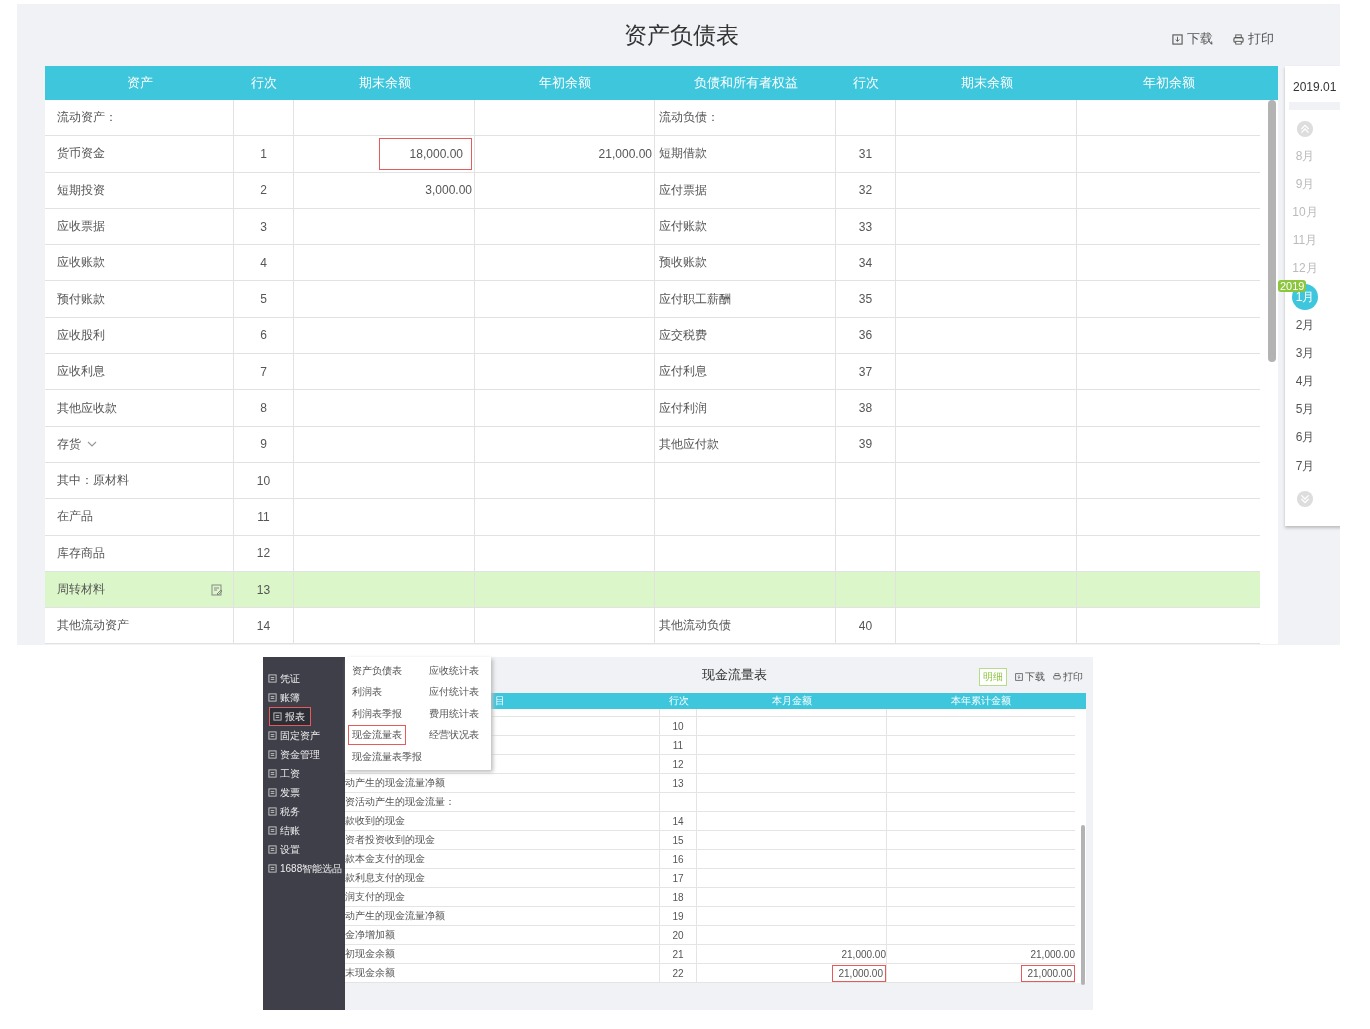 The width and height of the screenshot is (1370, 1029). What do you see at coordinates (1305, 438) in the screenshot?
I see `month-item: 6月` at bounding box center [1305, 438].